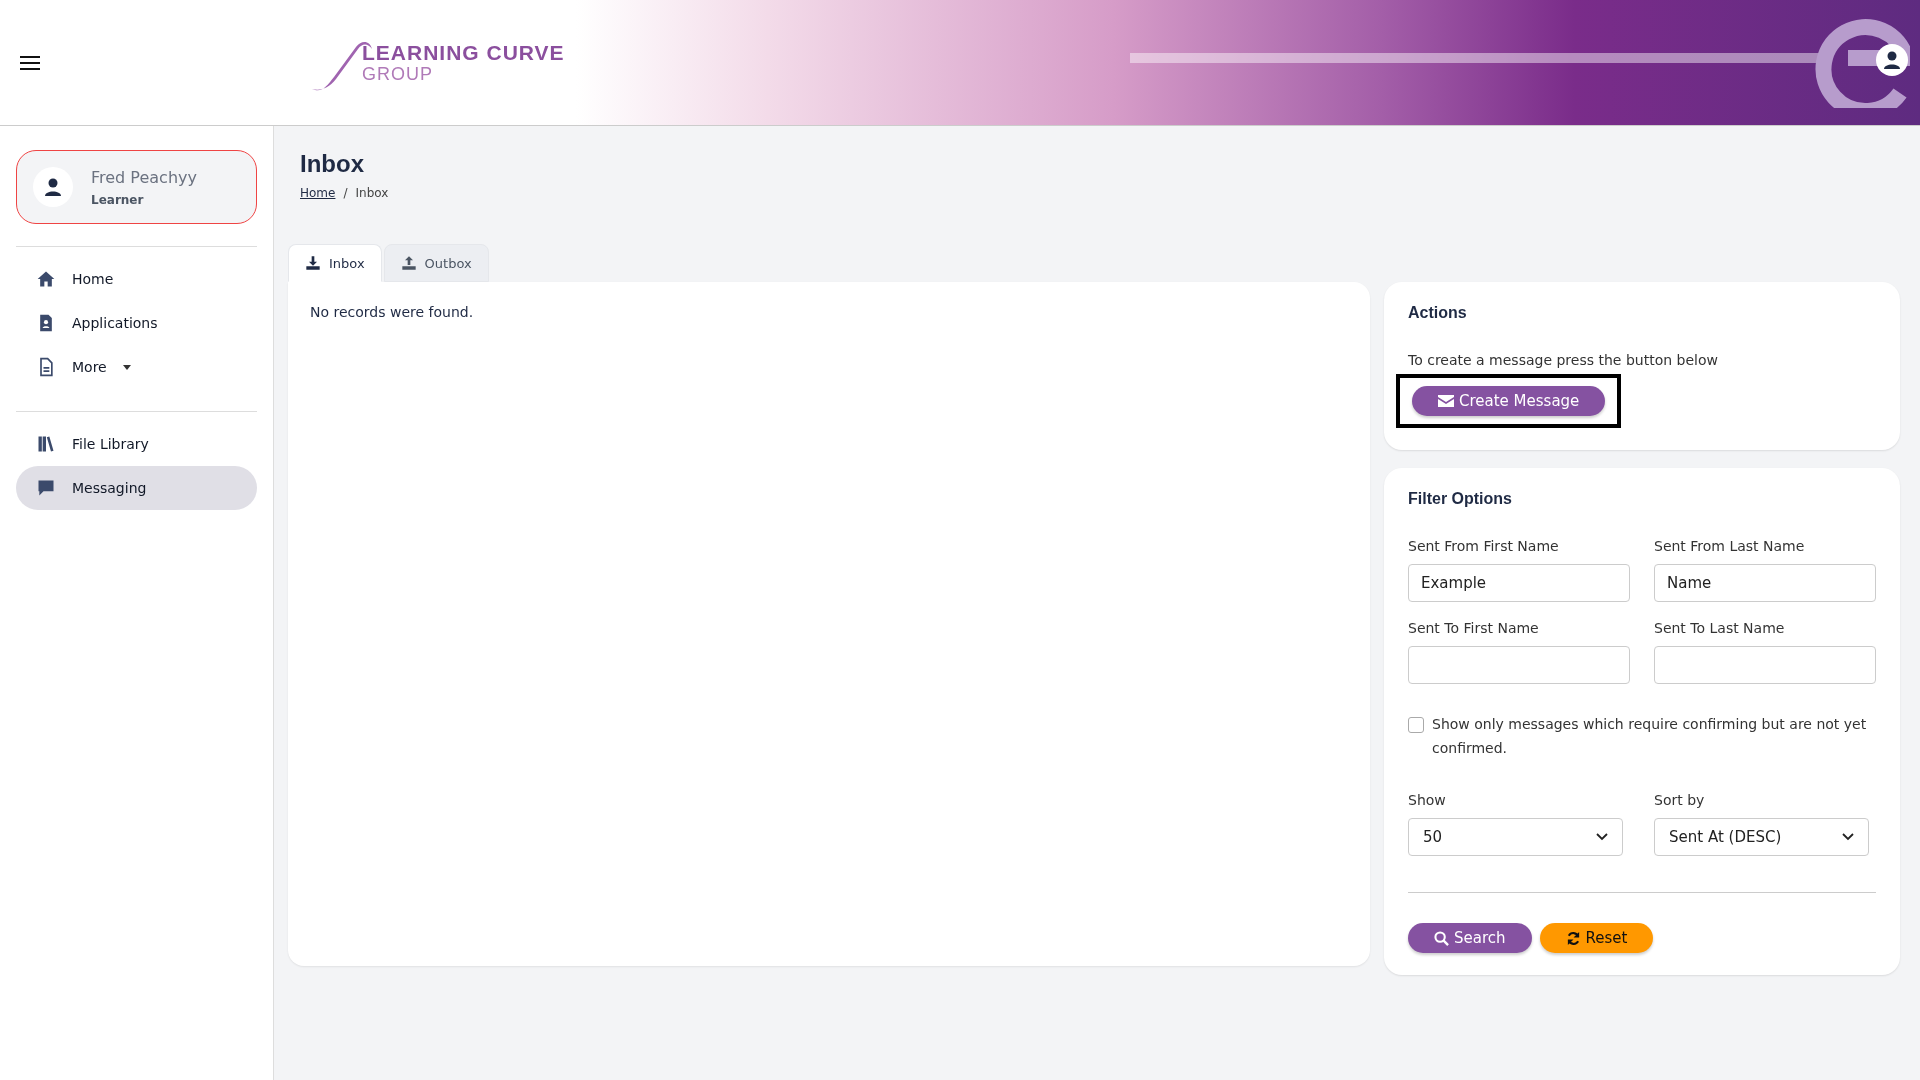  What do you see at coordinates (1427, 800) in the screenshot?
I see `field-label: Show` at bounding box center [1427, 800].